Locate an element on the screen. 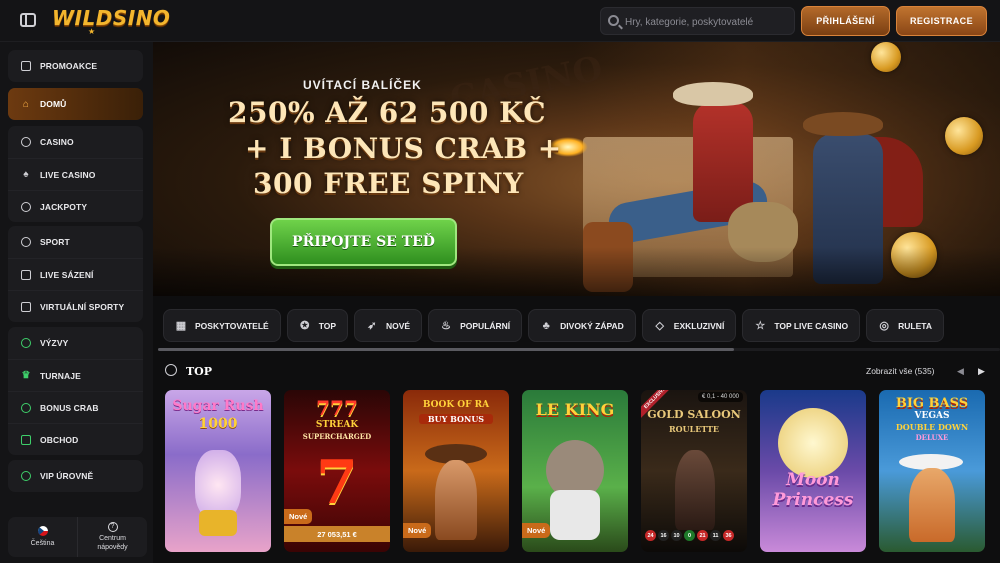  medal-icon is located at coordinates (171, 370).